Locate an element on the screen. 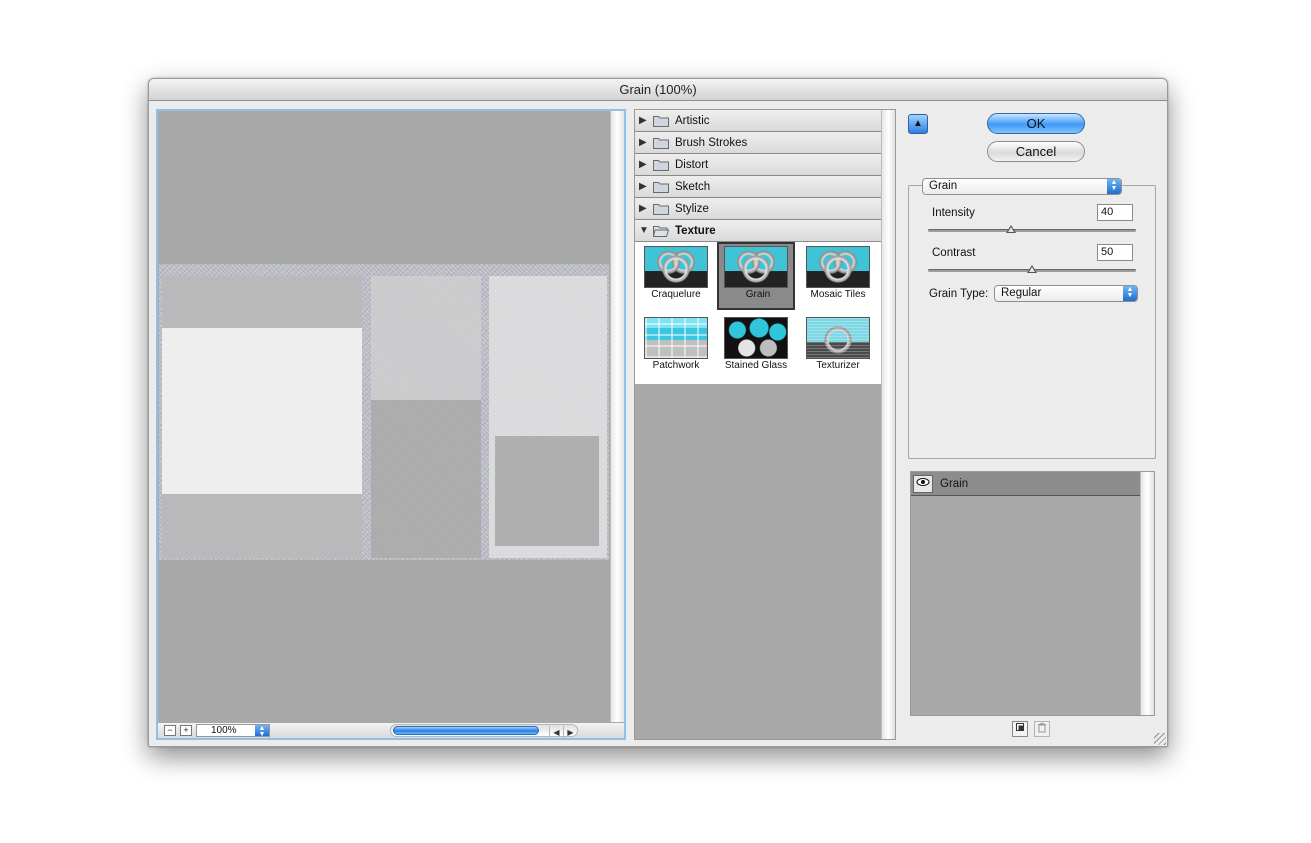 The image size is (1311, 843). category-distort: ▶ Distort is located at coordinates (758, 165).